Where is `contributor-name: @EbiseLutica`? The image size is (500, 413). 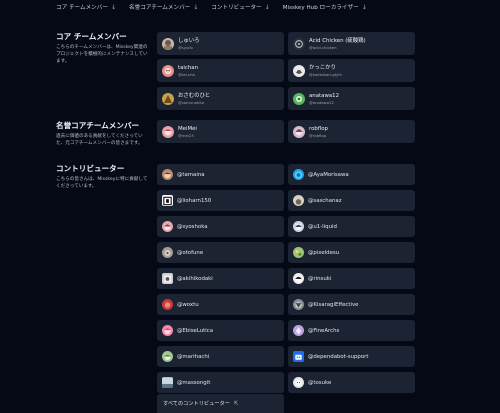 contributor-name: @EbiseLutica is located at coordinates (195, 330).